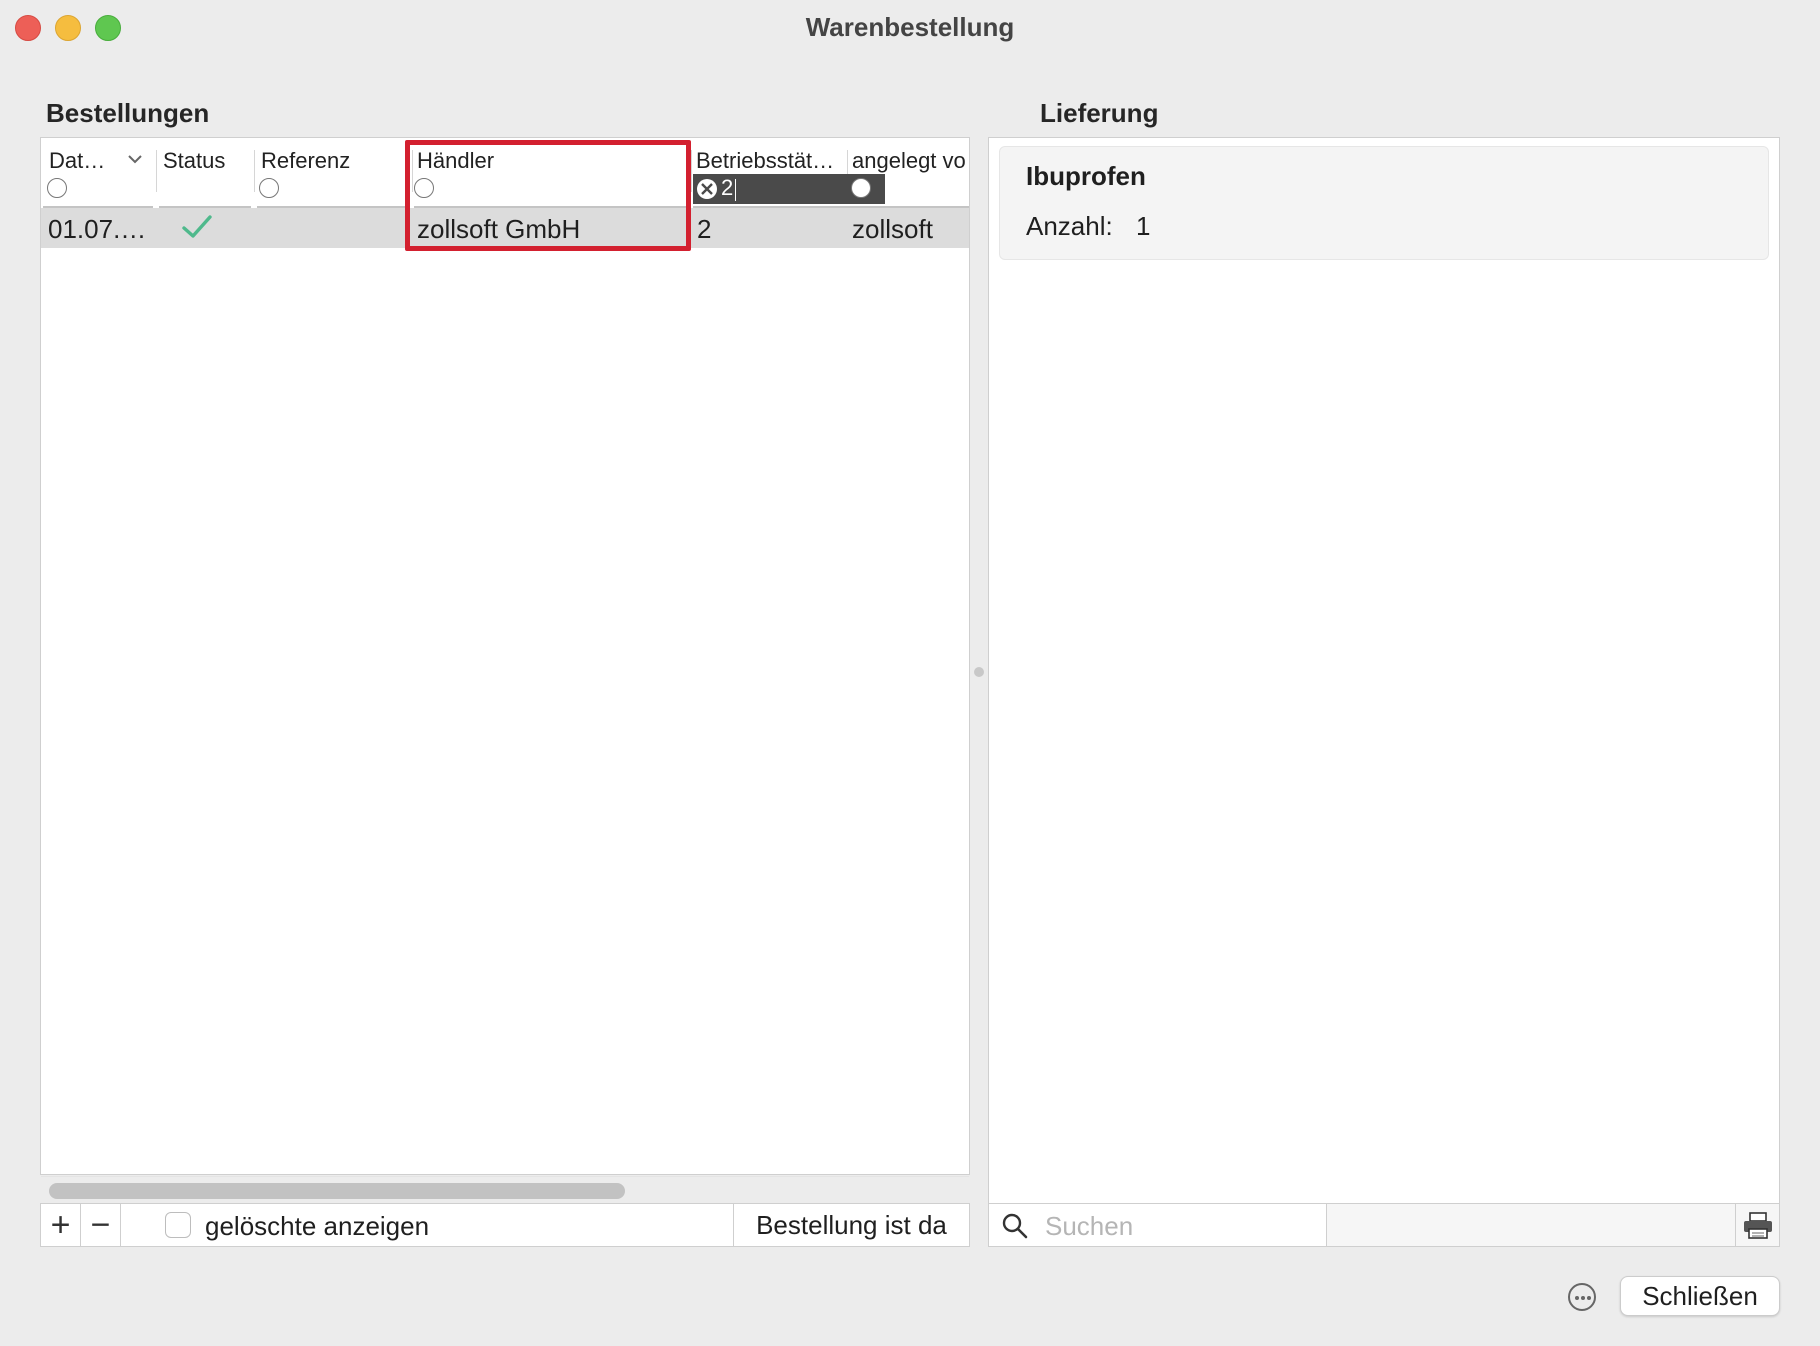 The width and height of the screenshot is (1820, 1346). I want to click on more-options-icon, so click(1582, 1297).